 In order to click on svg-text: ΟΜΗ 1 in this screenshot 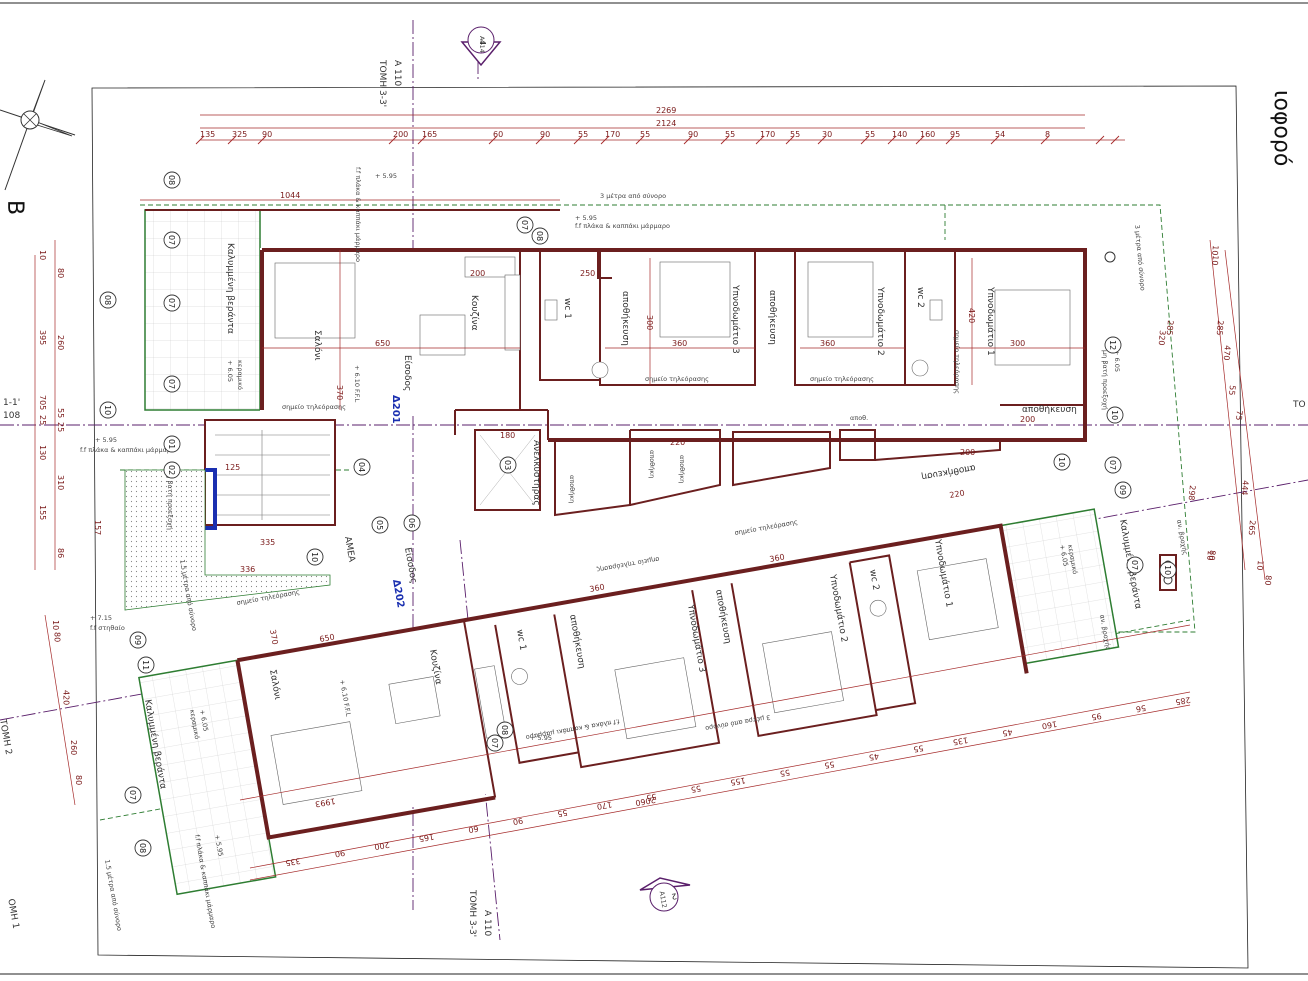, I will do `click(12, 913)`.